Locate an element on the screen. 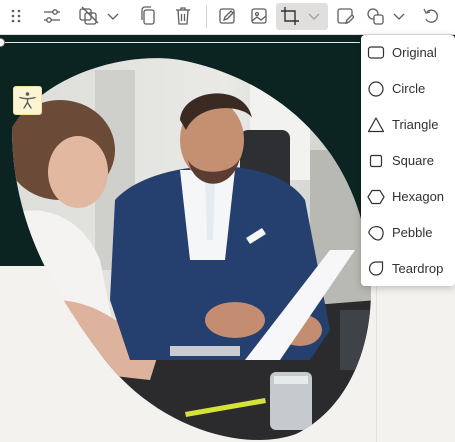 Image resolution: width=455 pixels, height=442 pixels. adjust-sliders-icon is located at coordinates (52, 16).